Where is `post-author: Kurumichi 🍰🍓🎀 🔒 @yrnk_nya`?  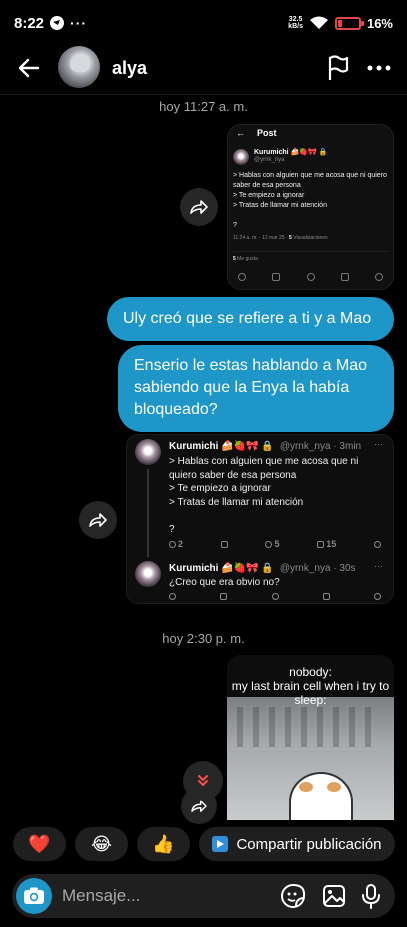 post-author: Kurumichi 🍰🍓🎀 🔒 @yrnk_nya is located at coordinates (310, 153).